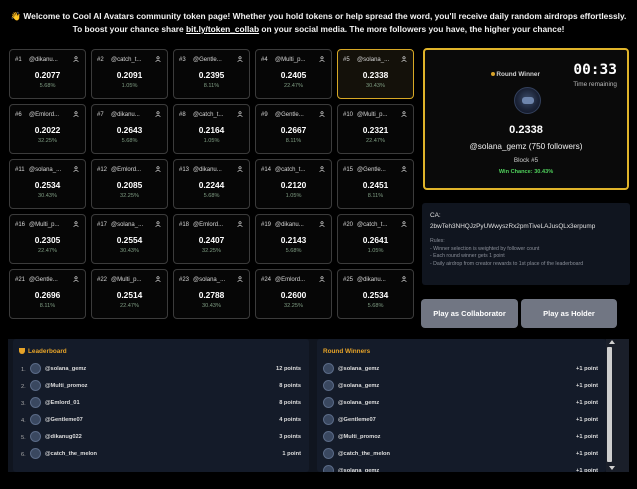  I want to click on block-card: #5 @solana_... 0.2338 30.43%, so click(375, 74).